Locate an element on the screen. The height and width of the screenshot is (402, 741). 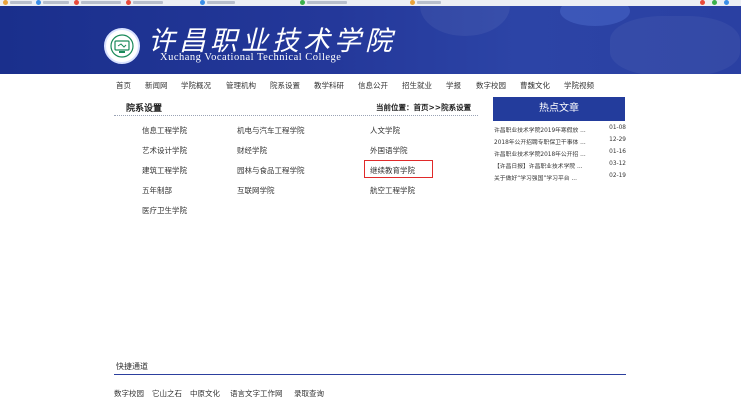
quick-links-title: 快捷通道 is located at coordinates (132, 366).